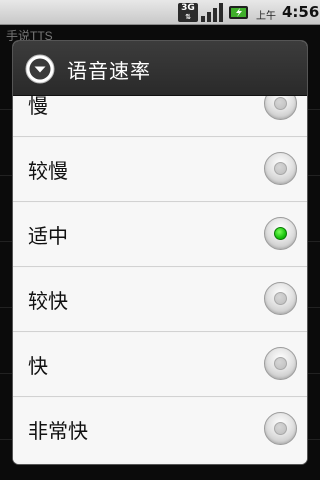 This screenshot has width=320, height=480. Describe the element at coordinates (301, 12) in the screenshot. I see `clock: 4:56` at that location.